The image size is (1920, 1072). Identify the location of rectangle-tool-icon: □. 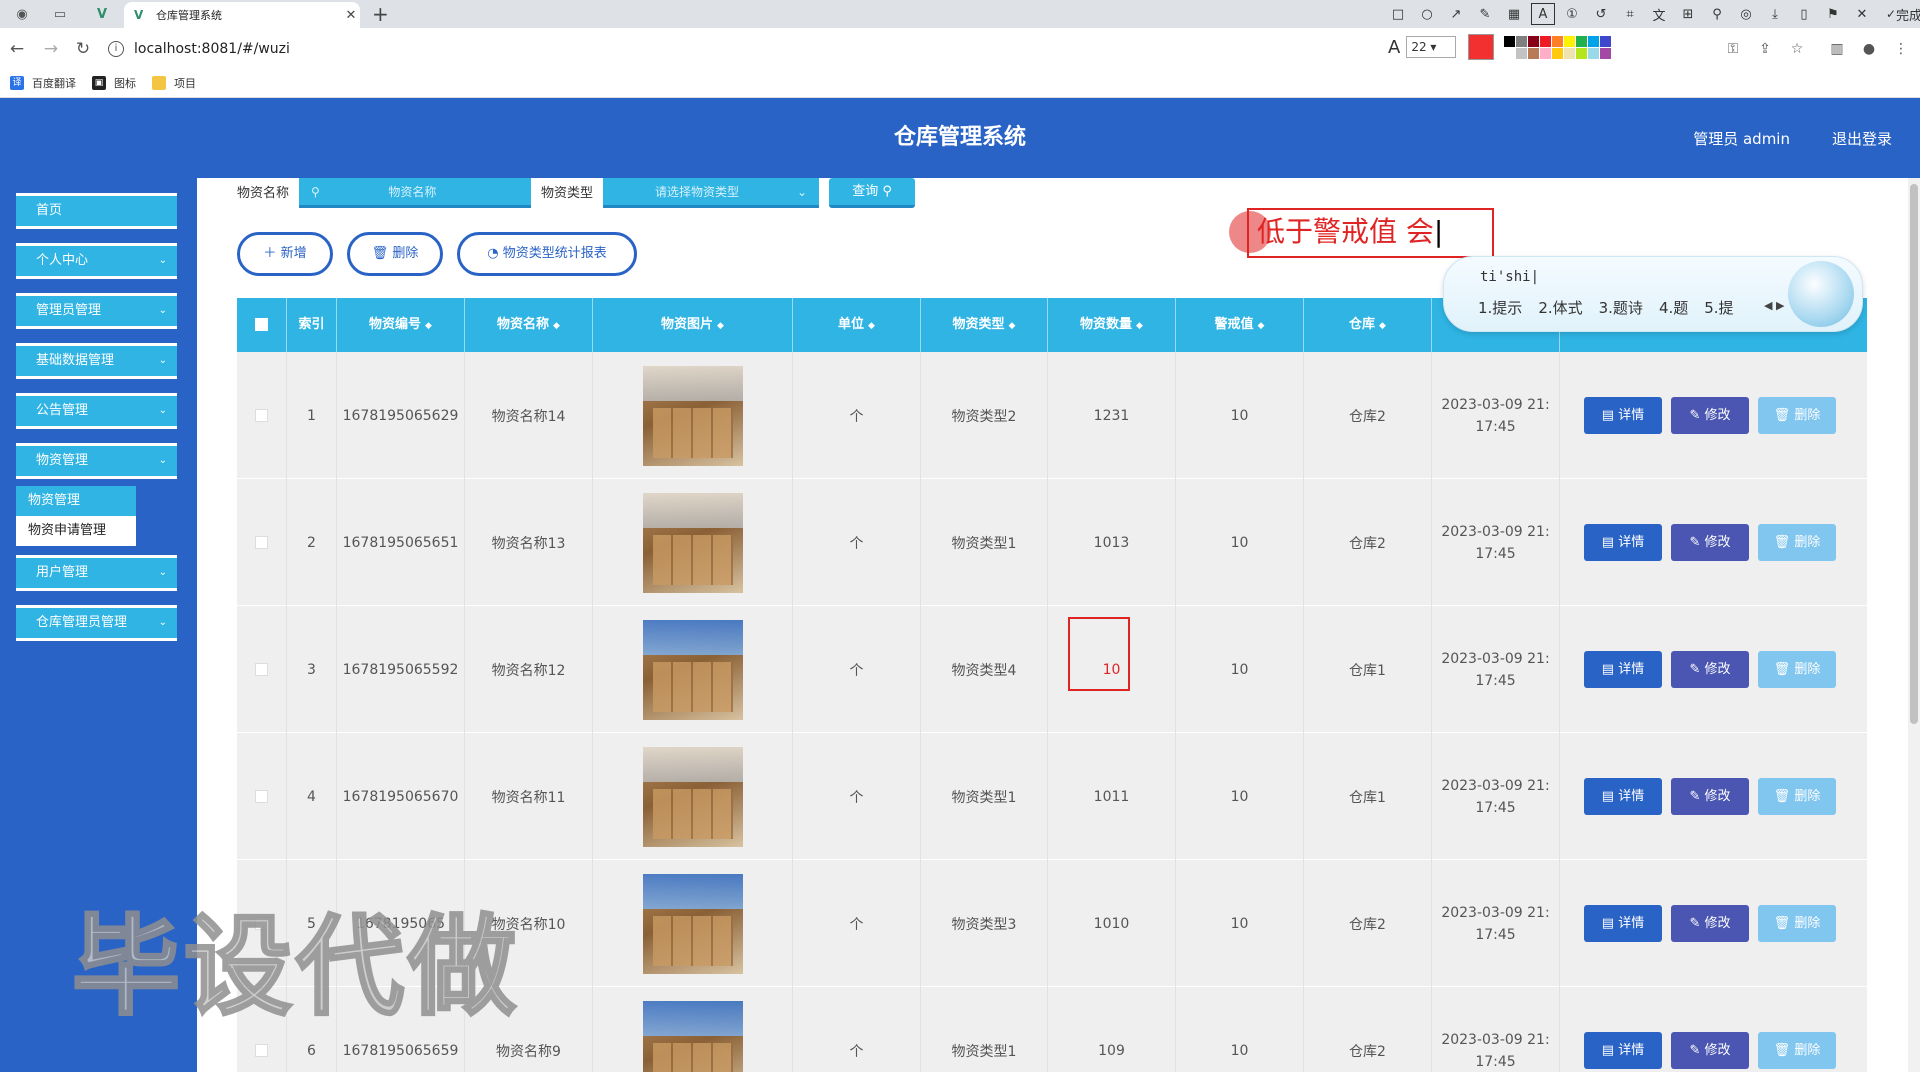
(1398, 14).